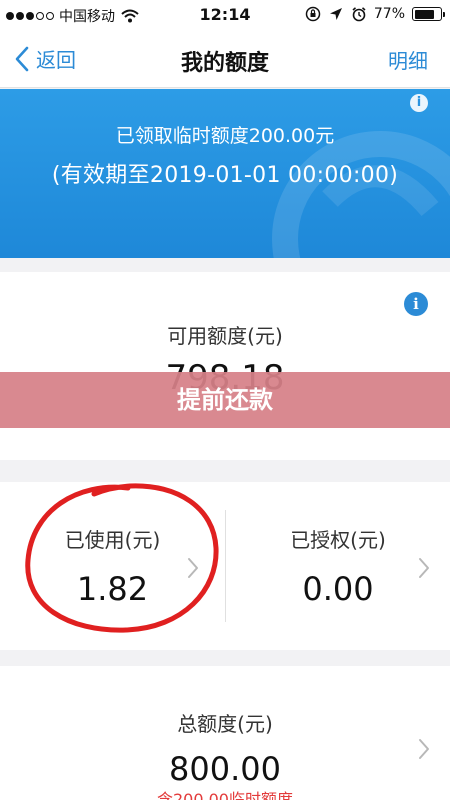 The width and height of the screenshot is (450, 800). I want to click on used-amount-item: 已使用(元) 1.82, so click(112, 566).